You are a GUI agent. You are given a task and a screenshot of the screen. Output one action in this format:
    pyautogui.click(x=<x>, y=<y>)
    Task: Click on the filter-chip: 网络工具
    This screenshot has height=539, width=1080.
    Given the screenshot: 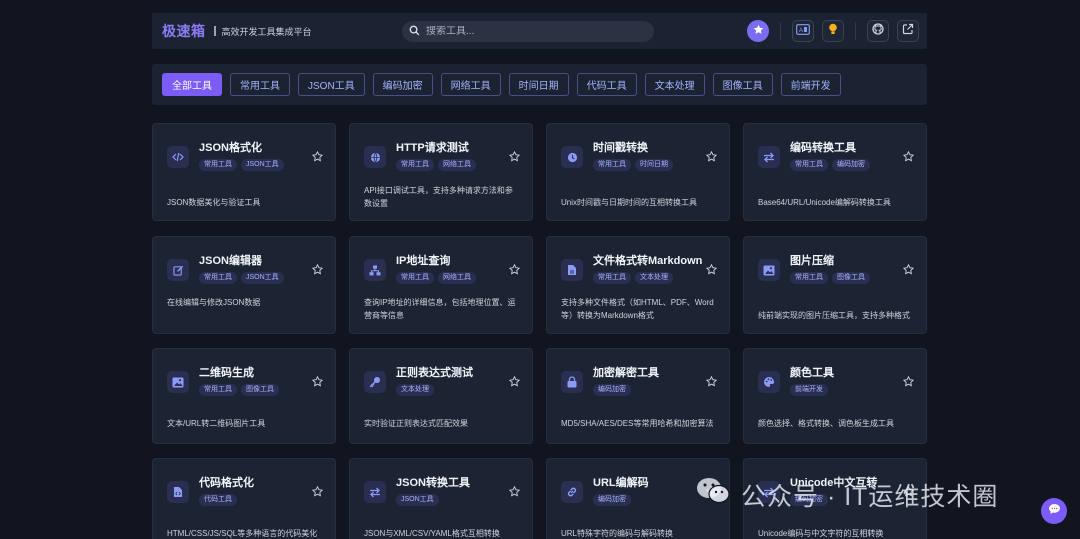 What is the action you would take?
    pyautogui.click(x=470, y=84)
    